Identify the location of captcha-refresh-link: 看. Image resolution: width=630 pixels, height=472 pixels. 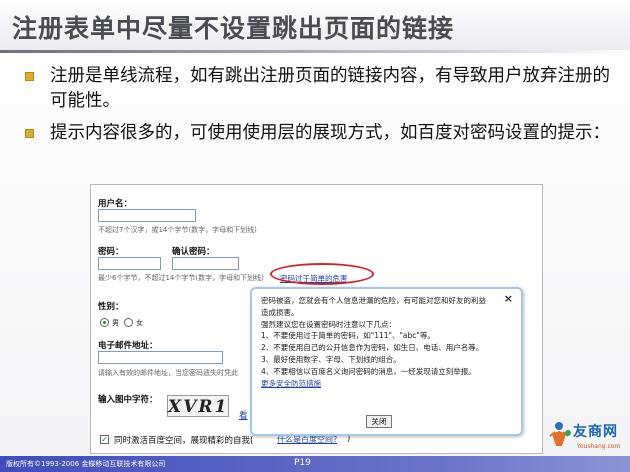
(243, 415).